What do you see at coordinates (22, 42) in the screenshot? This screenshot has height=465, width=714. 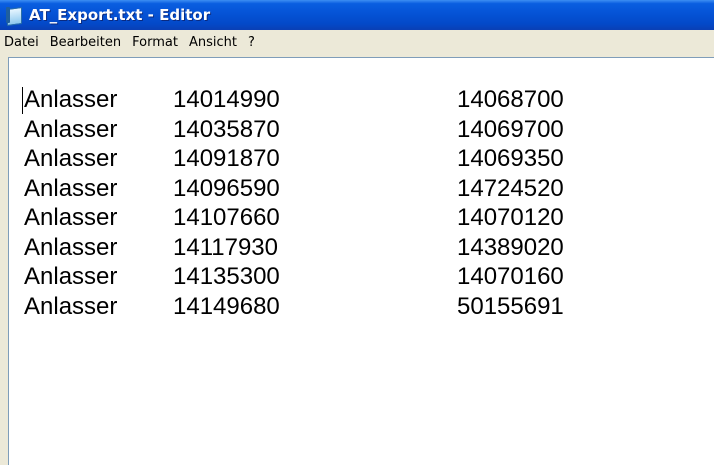 I see `menu-datei: Datei` at bounding box center [22, 42].